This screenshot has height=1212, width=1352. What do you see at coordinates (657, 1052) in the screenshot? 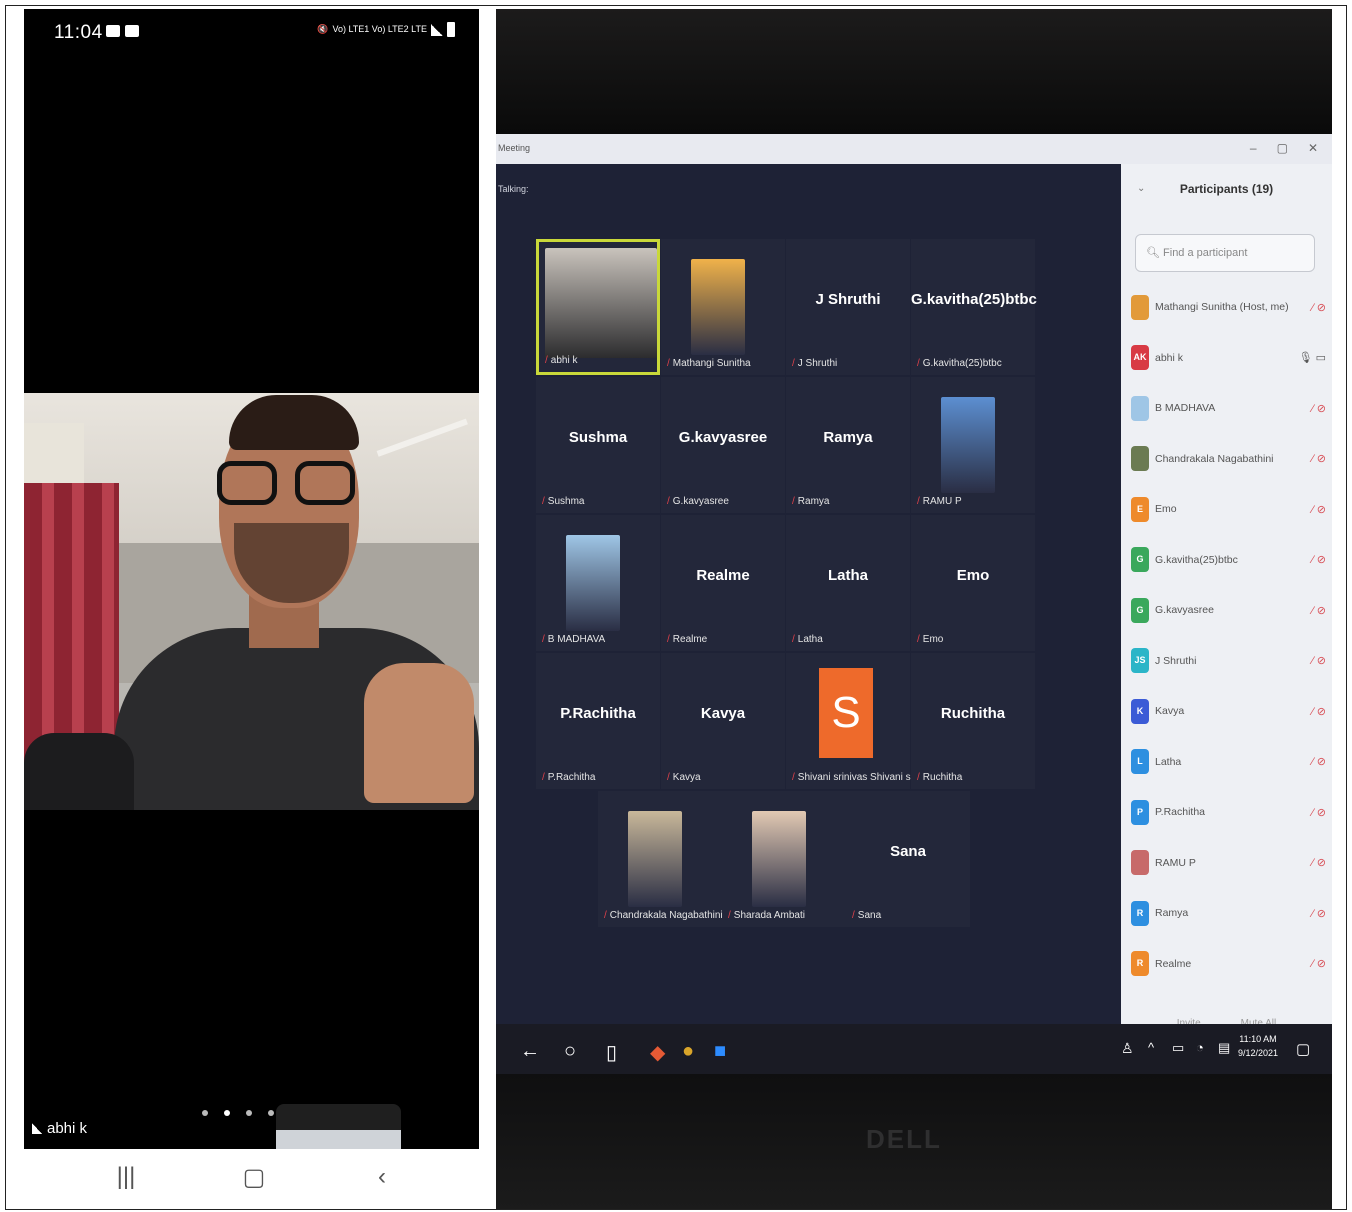
I see `brave-browser-icon: ◆` at bounding box center [657, 1052].